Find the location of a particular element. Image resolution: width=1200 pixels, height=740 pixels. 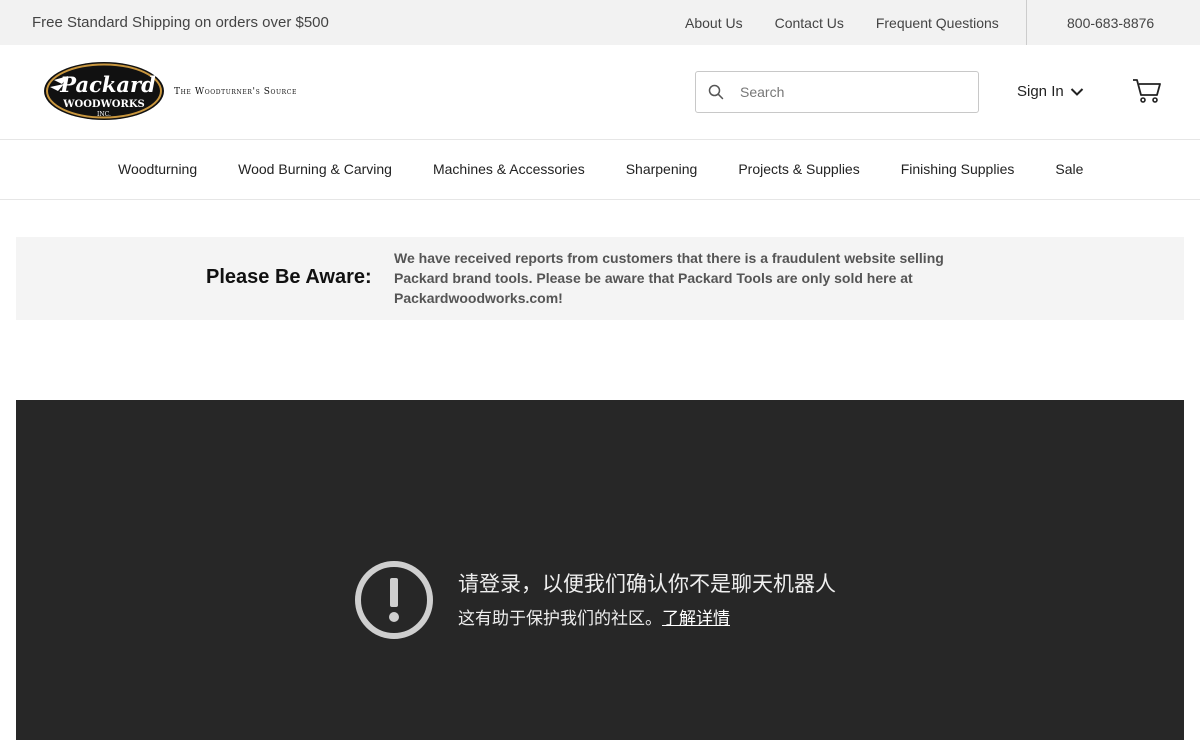

login-heading: 请登录，以便我们确认你不是聊天机器人 is located at coordinates (647, 584).